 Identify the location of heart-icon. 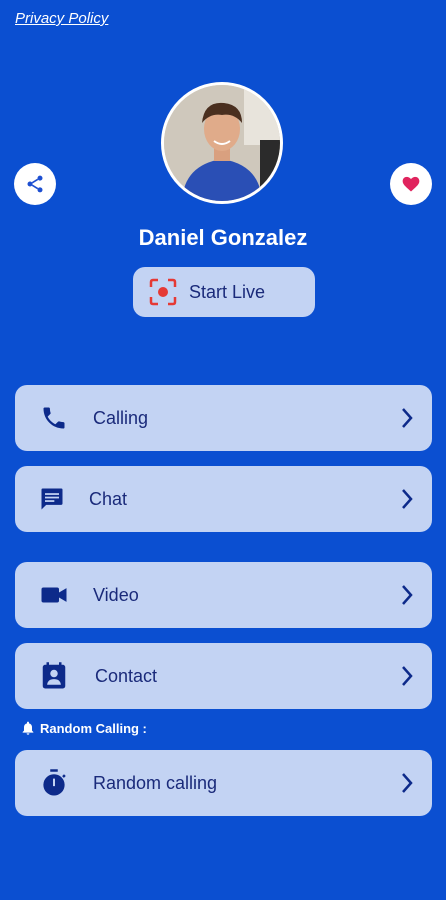
(411, 184).